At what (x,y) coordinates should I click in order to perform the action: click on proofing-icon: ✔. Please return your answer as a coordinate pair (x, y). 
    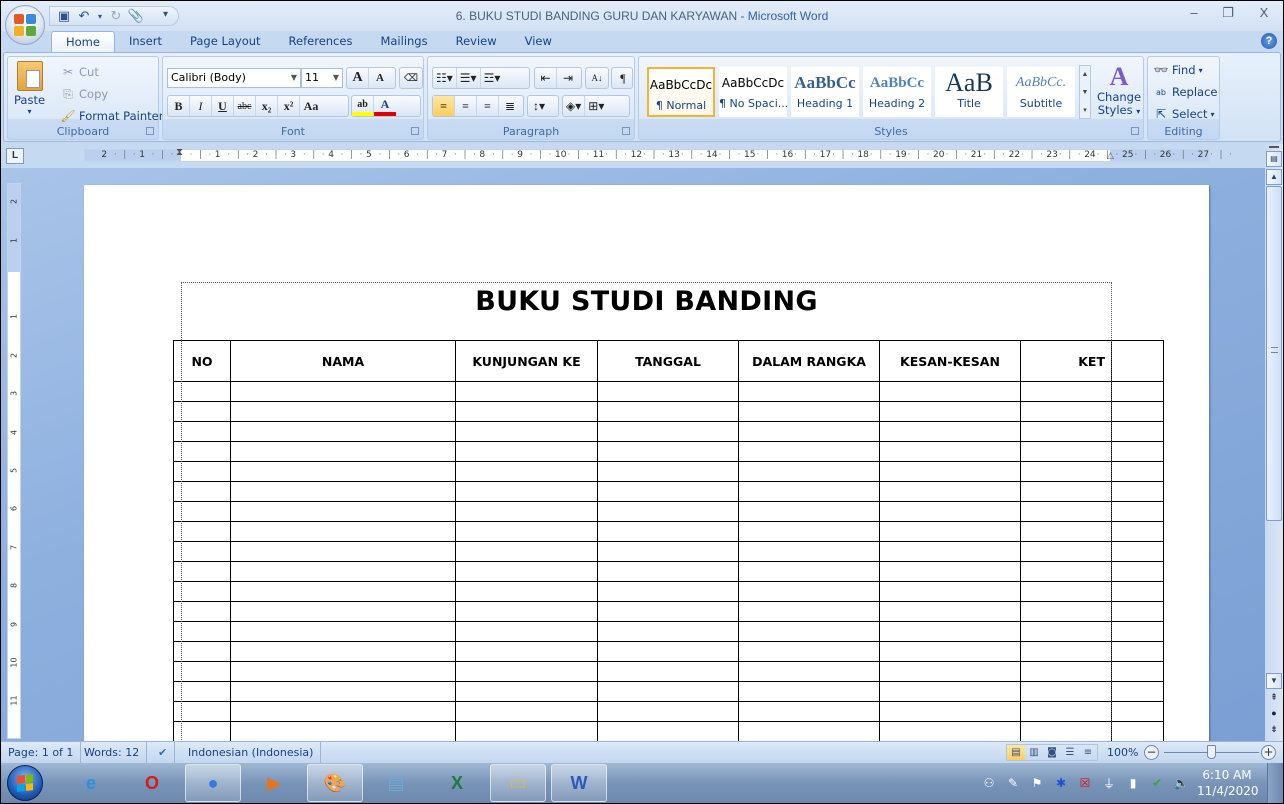
    Looking at the image, I should click on (163, 752).